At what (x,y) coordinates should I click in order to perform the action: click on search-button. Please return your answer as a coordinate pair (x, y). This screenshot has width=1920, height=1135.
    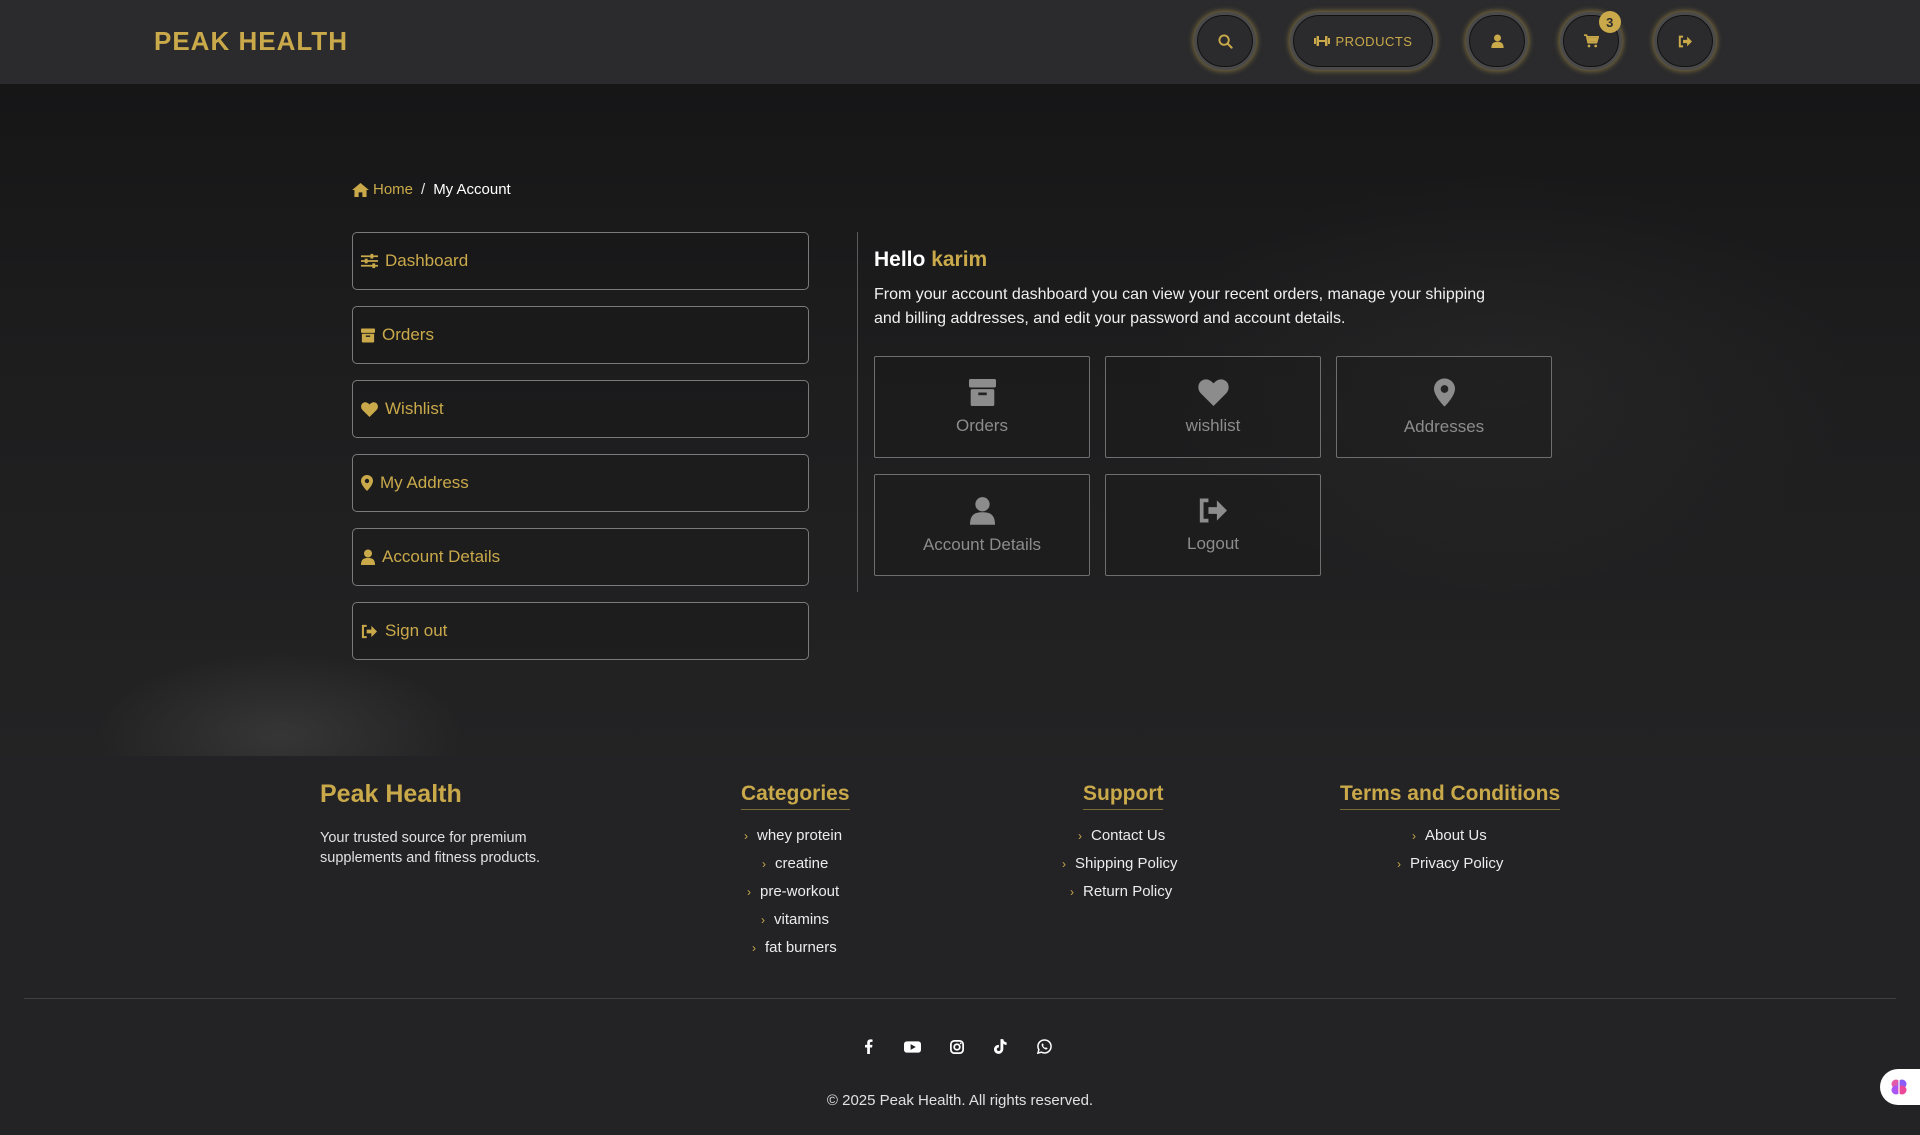
    Looking at the image, I should click on (1225, 41).